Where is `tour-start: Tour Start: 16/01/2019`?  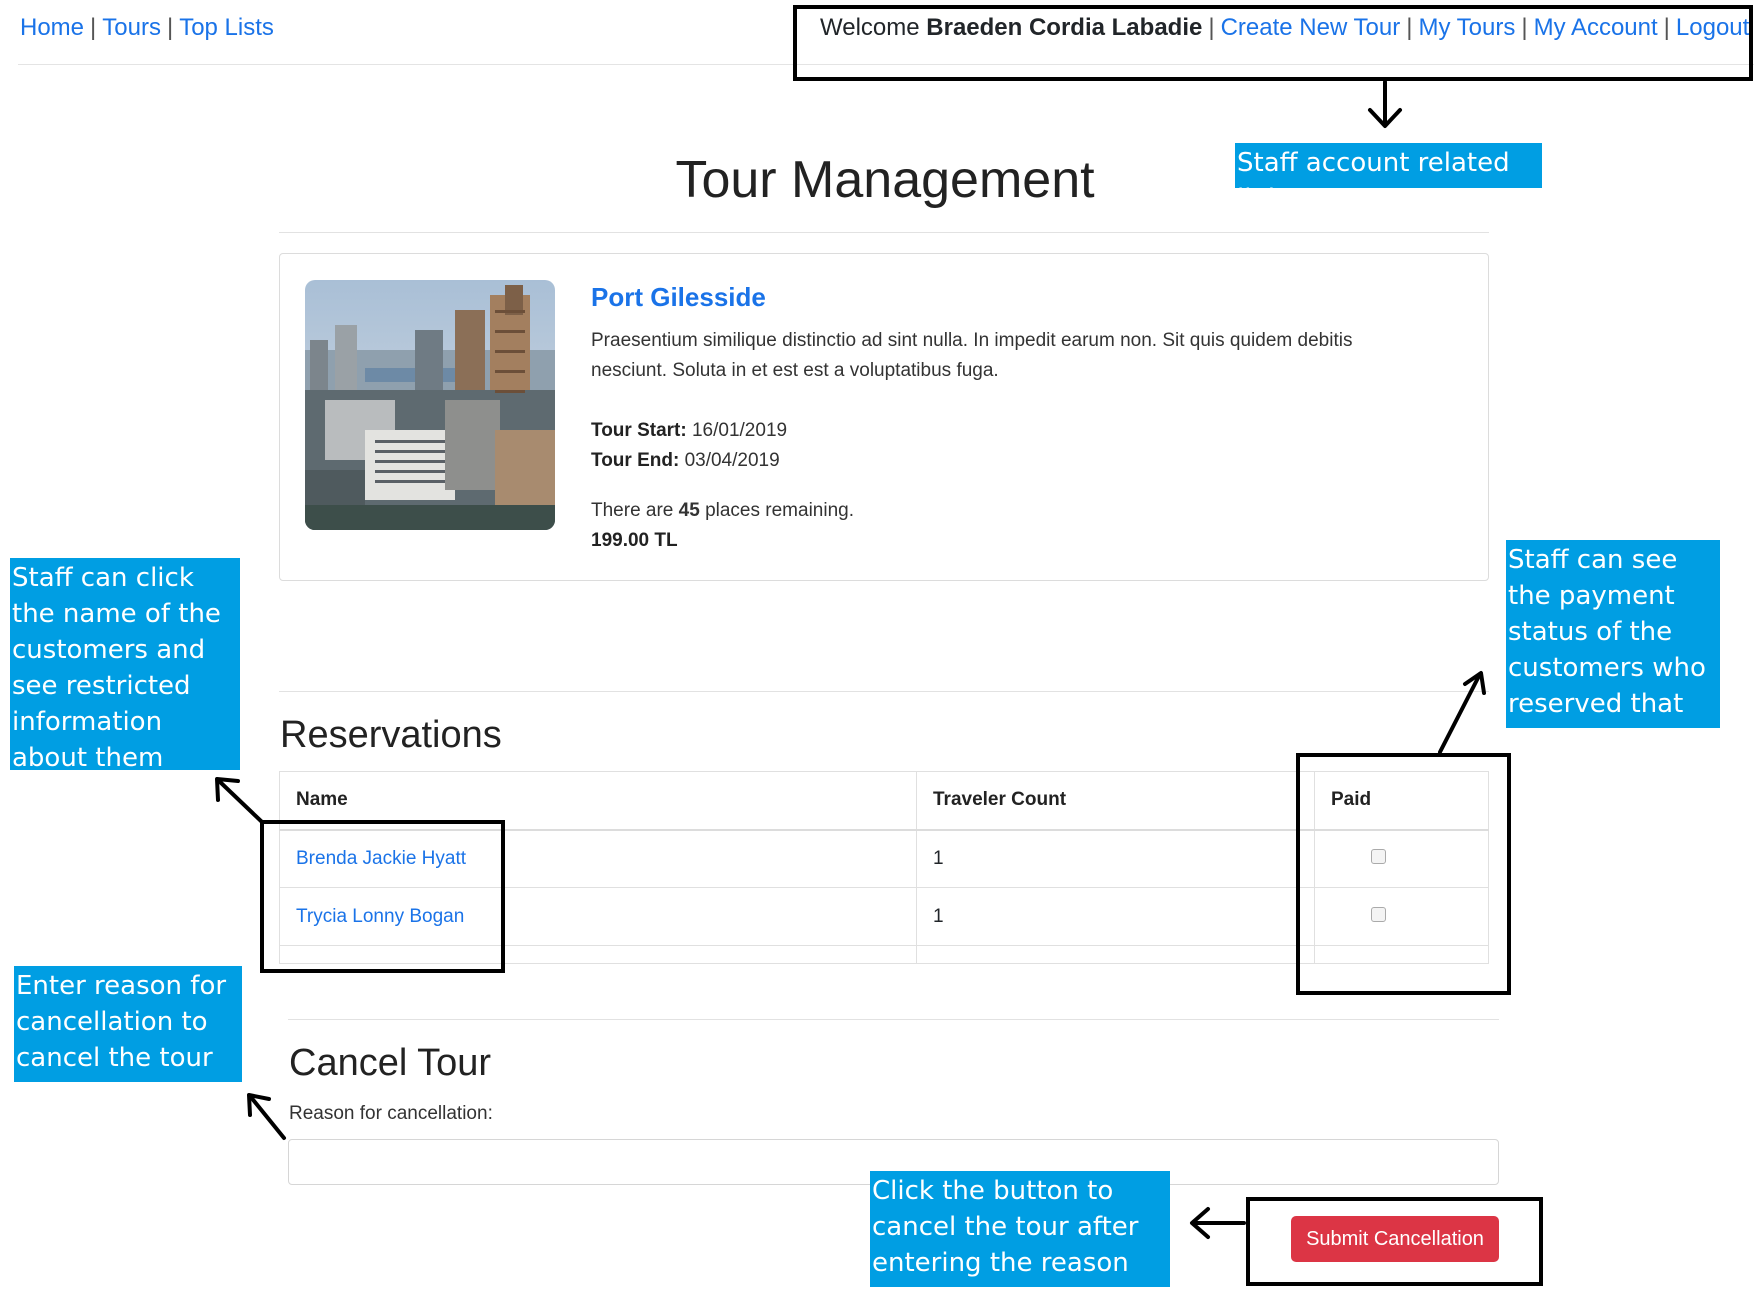
tour-start: Tour Start: 16/01/2019 is located at coordinates (689, 431).